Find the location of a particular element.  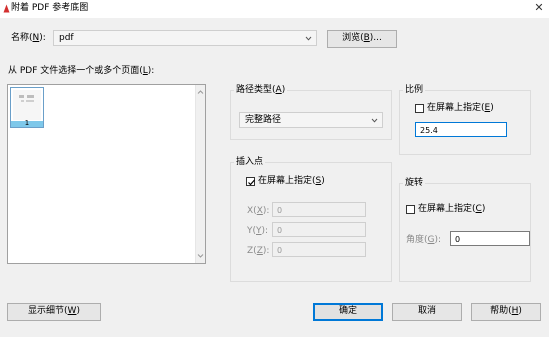

checkmark-icon is located at coordinates (251, 182).